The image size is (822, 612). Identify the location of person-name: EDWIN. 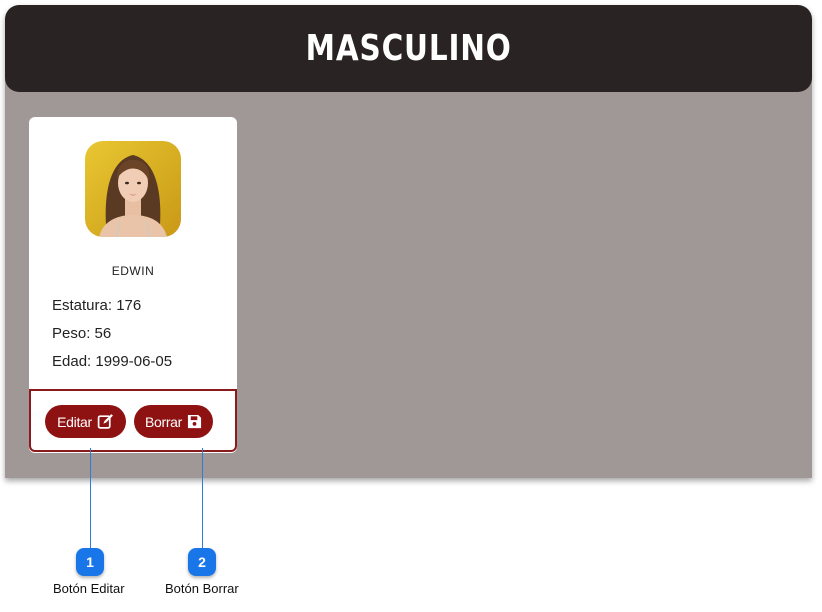
(133, 271).